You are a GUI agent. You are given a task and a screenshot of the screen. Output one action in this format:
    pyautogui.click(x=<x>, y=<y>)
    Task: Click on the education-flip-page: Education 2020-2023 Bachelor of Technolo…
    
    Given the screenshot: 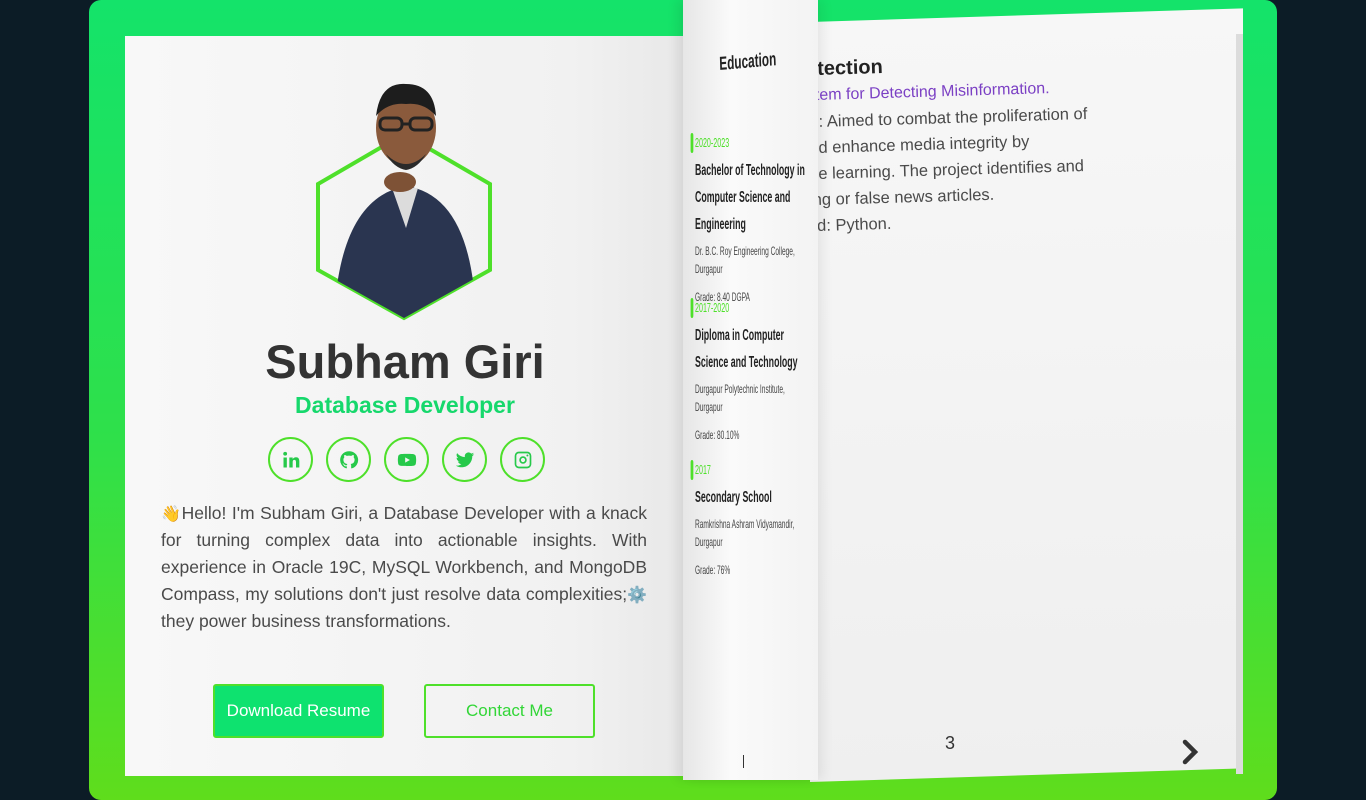 What is the action you would take?
    pyautogui.click(x=750, y=390)
    